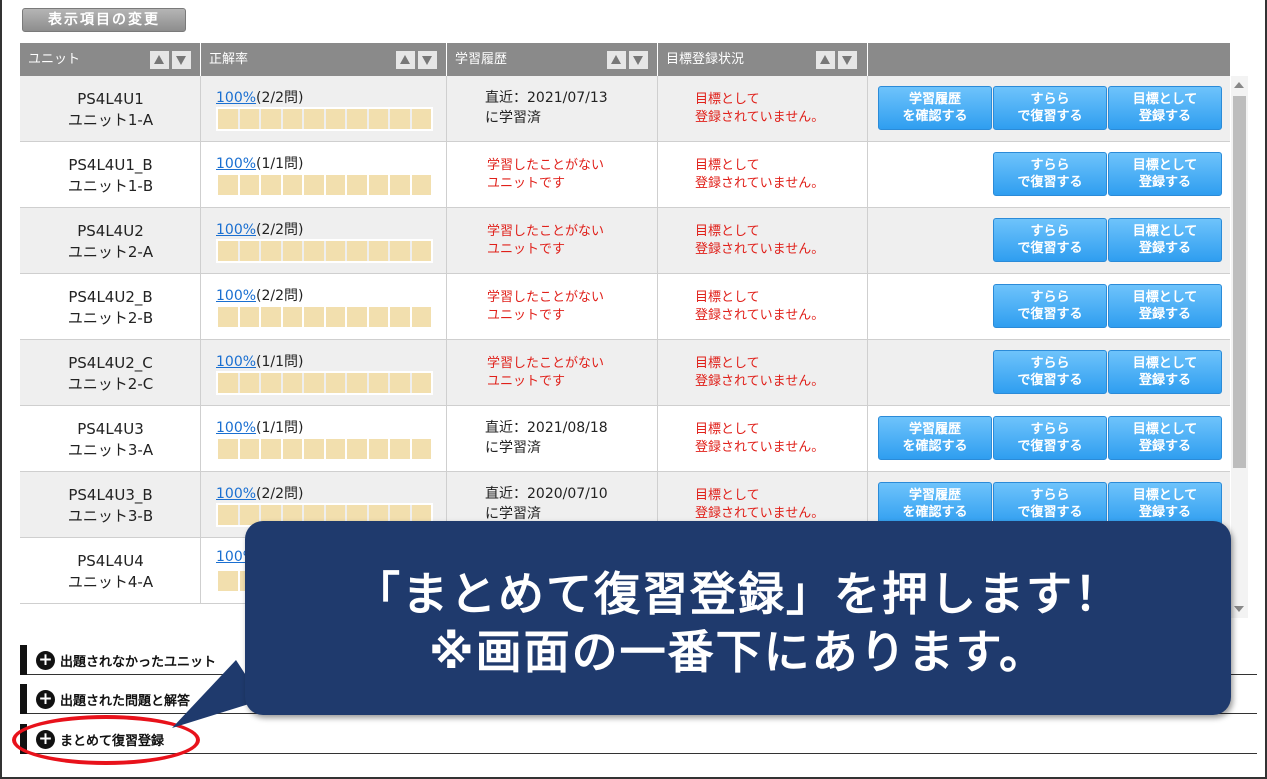 The width and height of the screenshot is (1267, 779). I want to click on cell-unit: PS4L4U1 ユニット1-A, so click(110, 109).